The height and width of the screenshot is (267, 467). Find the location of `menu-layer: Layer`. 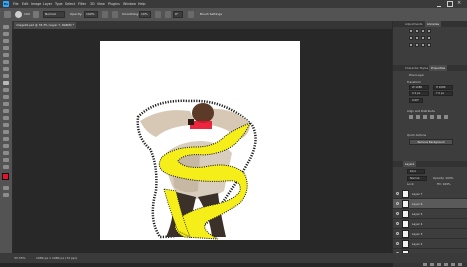

menu-layer: Layer is located at coordinates (47, 4).